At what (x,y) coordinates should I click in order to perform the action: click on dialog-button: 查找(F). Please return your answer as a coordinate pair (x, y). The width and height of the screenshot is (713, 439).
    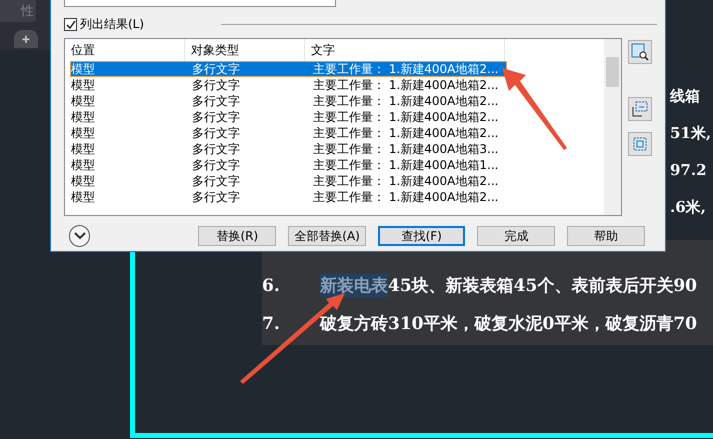
    Looking at the image, I should click on (422, 236).